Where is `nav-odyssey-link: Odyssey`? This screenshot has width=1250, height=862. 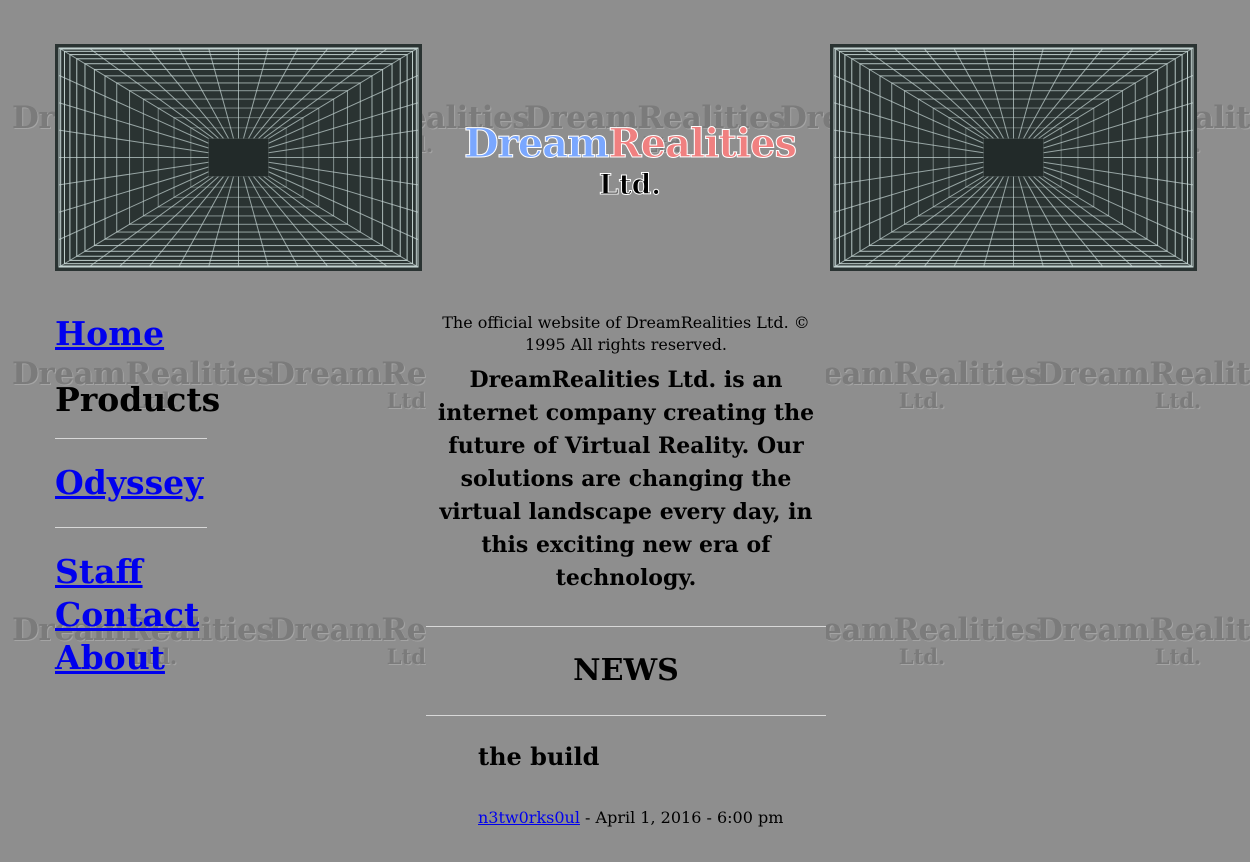 nav-odyssey-link: Odyssey is located at coordinates (131, 494).